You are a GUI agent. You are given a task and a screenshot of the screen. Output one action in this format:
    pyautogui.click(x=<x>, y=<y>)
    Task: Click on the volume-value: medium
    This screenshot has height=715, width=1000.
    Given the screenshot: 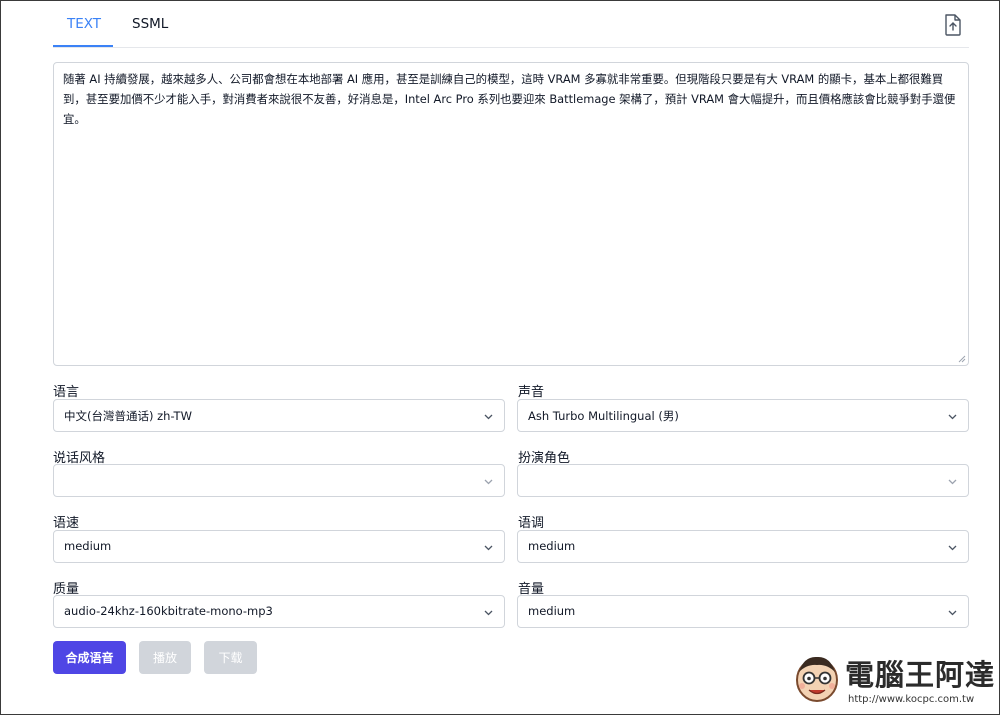 What is the action you would take?
    pyautogui.click(x=552, y=611)
    